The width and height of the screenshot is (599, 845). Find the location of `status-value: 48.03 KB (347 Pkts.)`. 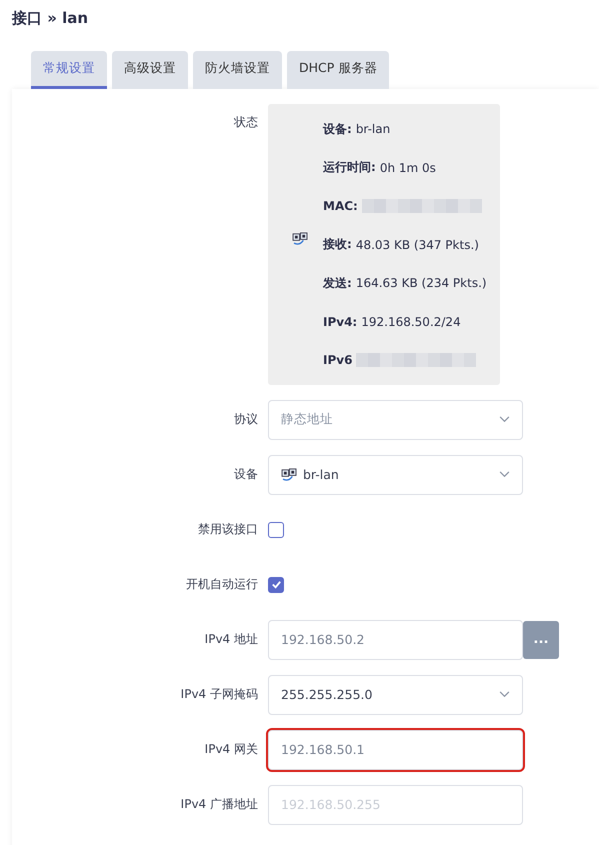

status-value: 48.03 KB (347 Pkts.) is located at coordinates (417, 245).